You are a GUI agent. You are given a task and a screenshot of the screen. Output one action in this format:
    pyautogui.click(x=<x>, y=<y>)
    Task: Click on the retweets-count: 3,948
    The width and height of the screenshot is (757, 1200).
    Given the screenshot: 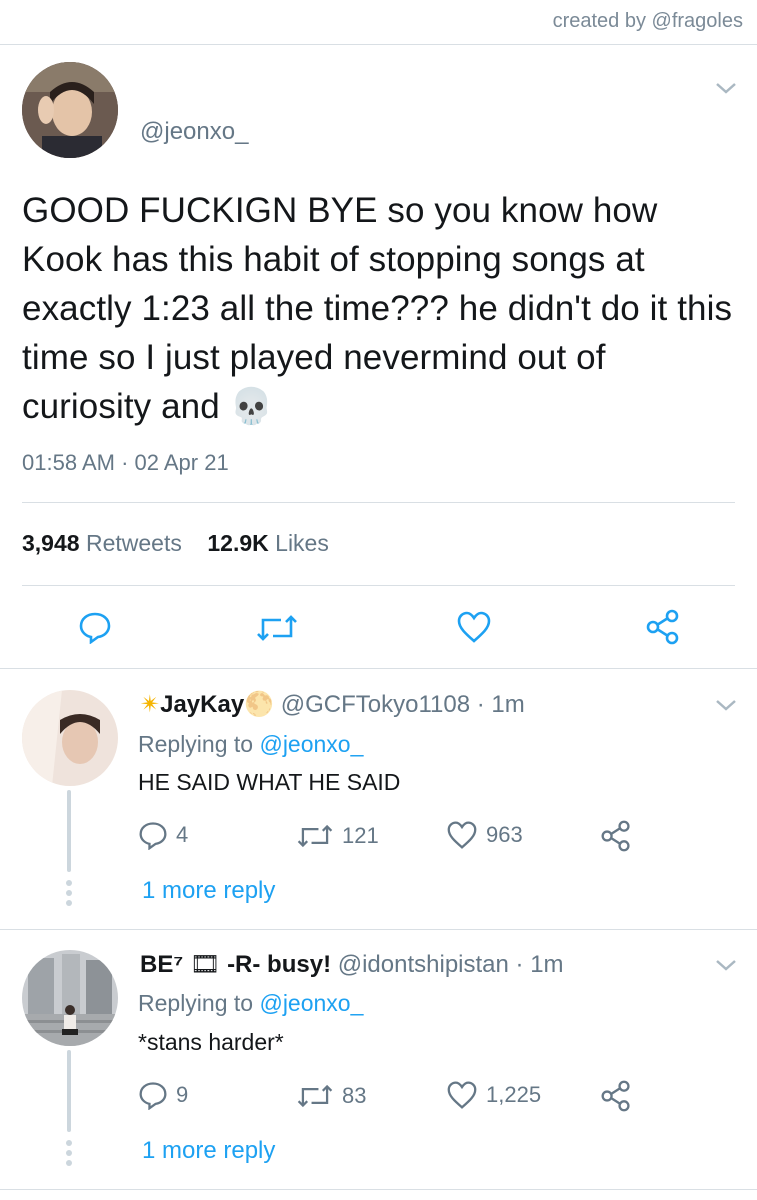 What is the action you would take?
    pyautogui.click(x=51, y=543)
    